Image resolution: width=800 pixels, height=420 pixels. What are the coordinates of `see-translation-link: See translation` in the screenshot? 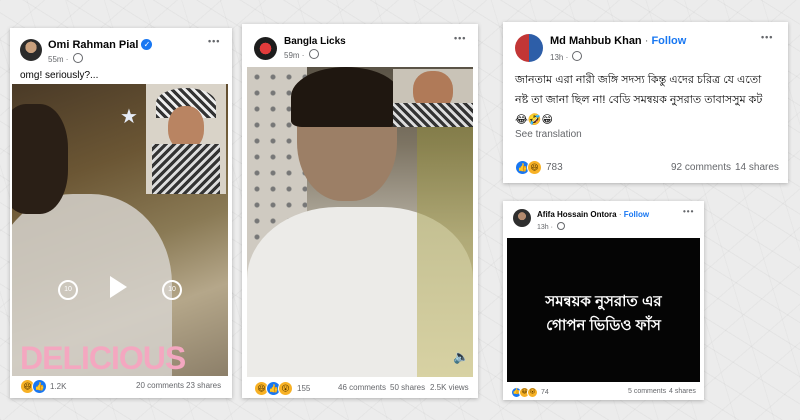 It's located at (548, 134).